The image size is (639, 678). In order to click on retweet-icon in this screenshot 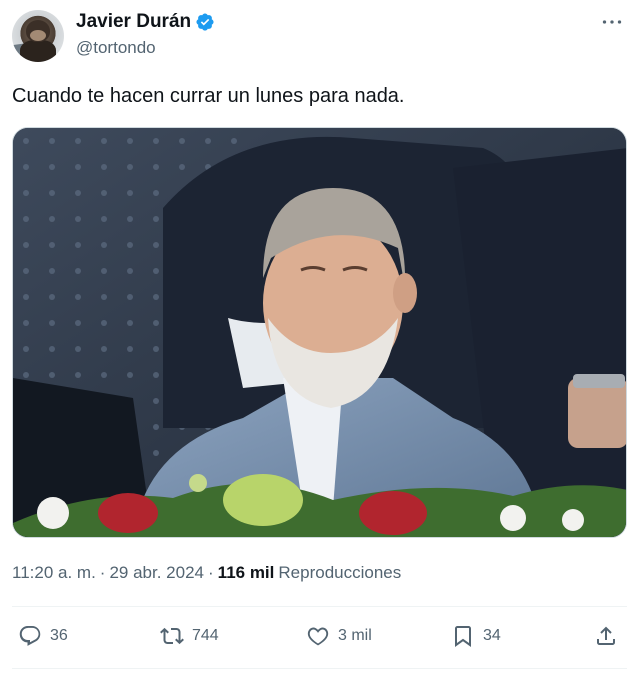, I will do `click(172, 636)`.